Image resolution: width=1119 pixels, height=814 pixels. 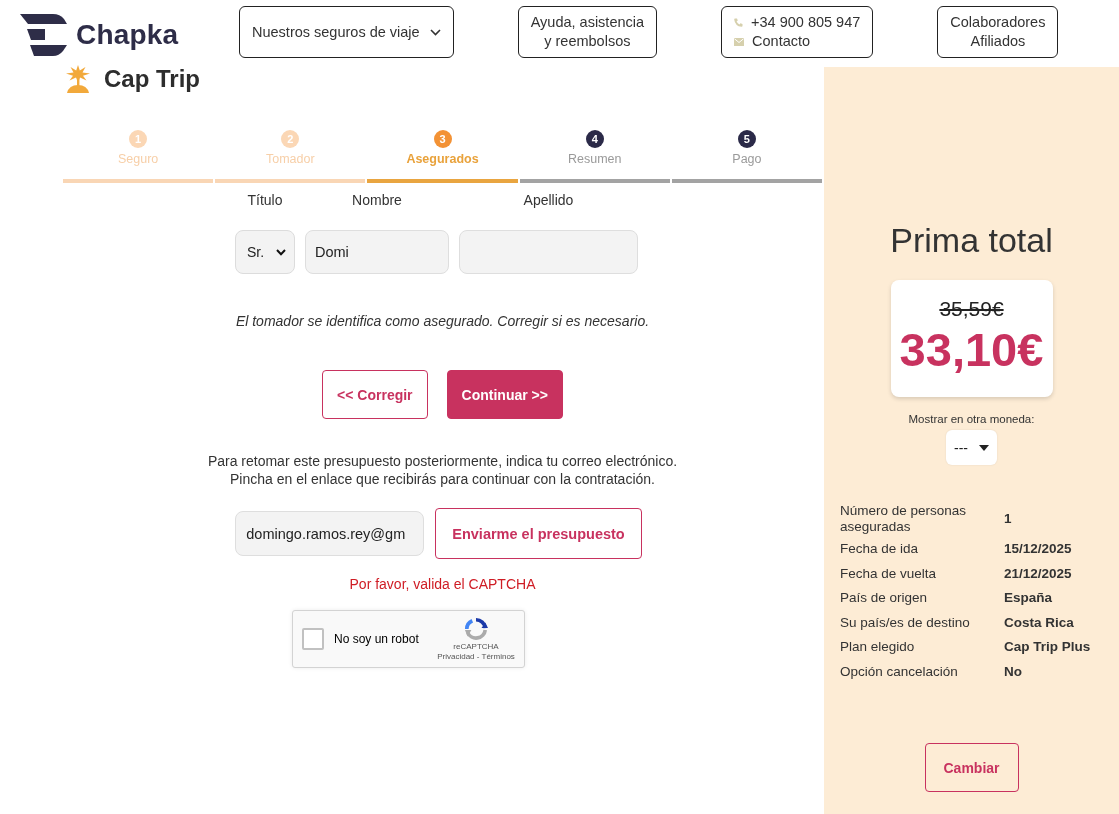 What do you see at coordinates (1047, 647) in the screenshot?
I see `detail-value: Cap Trip Plus` at bounding box center [1047, 647].